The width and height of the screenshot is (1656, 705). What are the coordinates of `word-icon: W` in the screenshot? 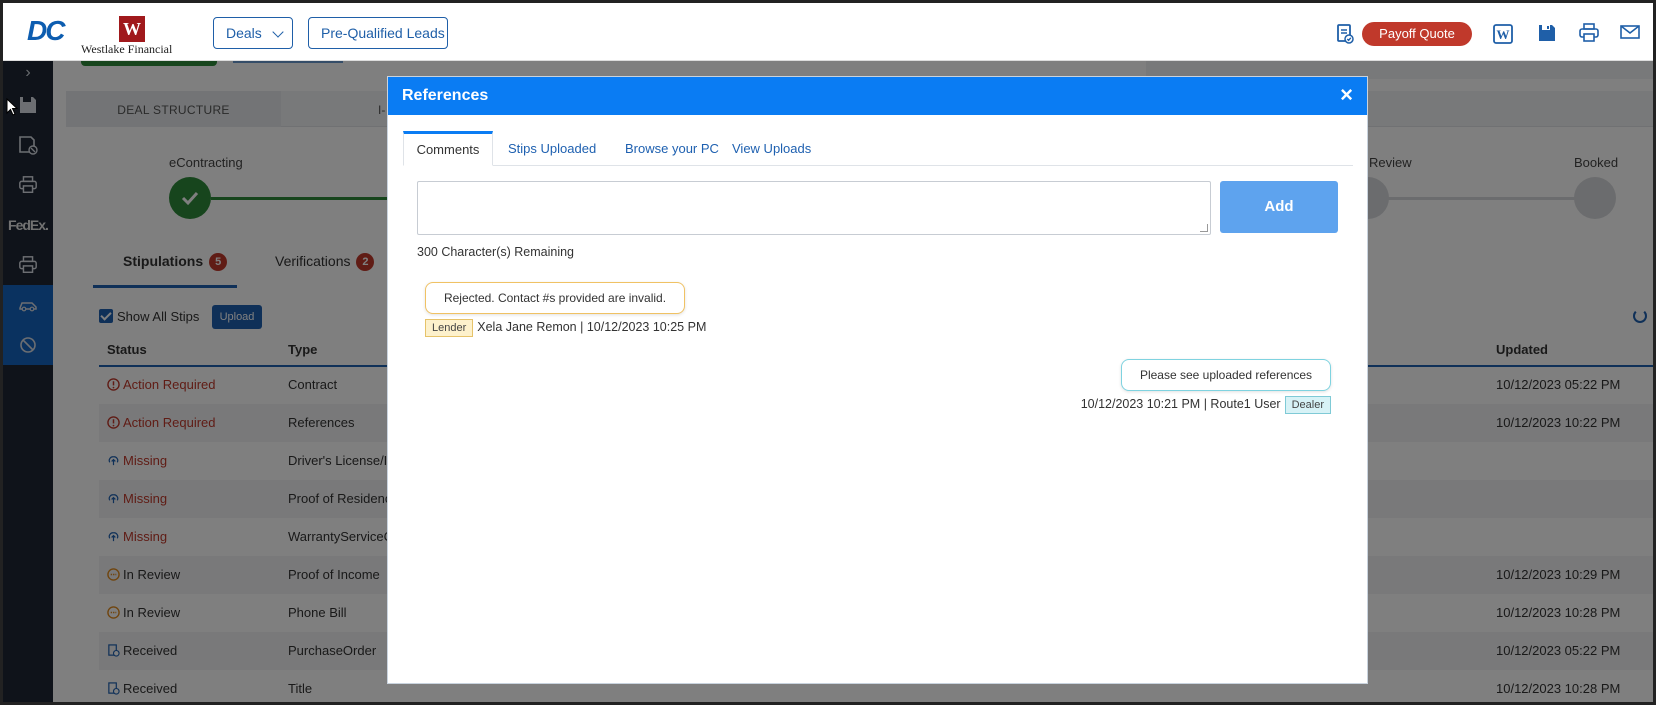 It's located at (1503, 34).